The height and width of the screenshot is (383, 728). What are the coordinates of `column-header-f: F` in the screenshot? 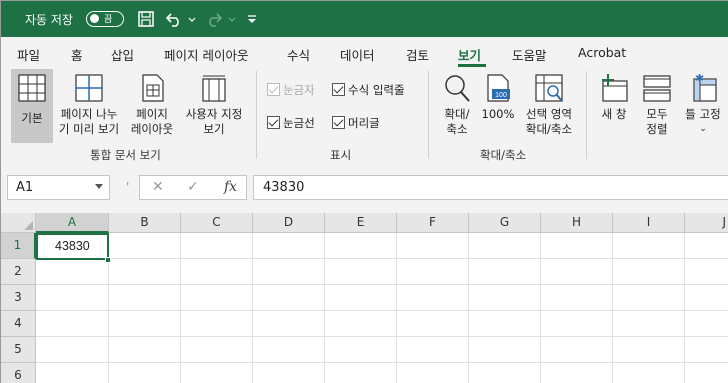 It's located at (433, 223).